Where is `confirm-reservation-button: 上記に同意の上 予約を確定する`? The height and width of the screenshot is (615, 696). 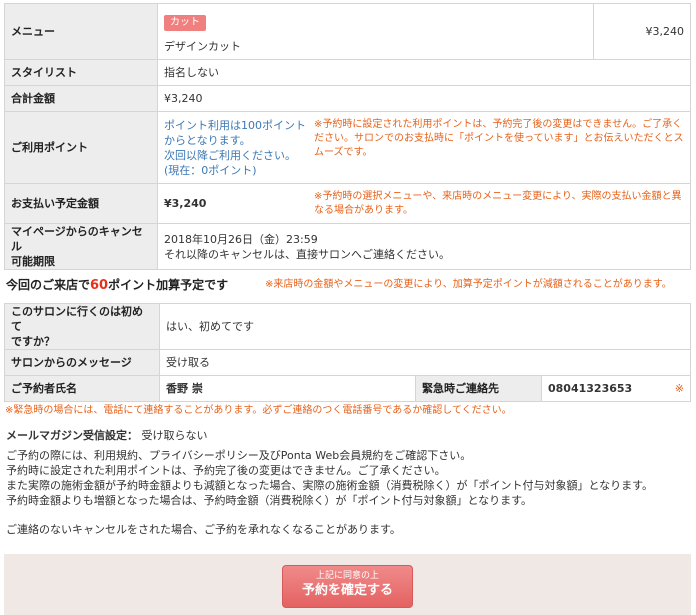 confirm-reservation-button: 上記に同意の上 予約を確定する is located at coordinates (347, 586).